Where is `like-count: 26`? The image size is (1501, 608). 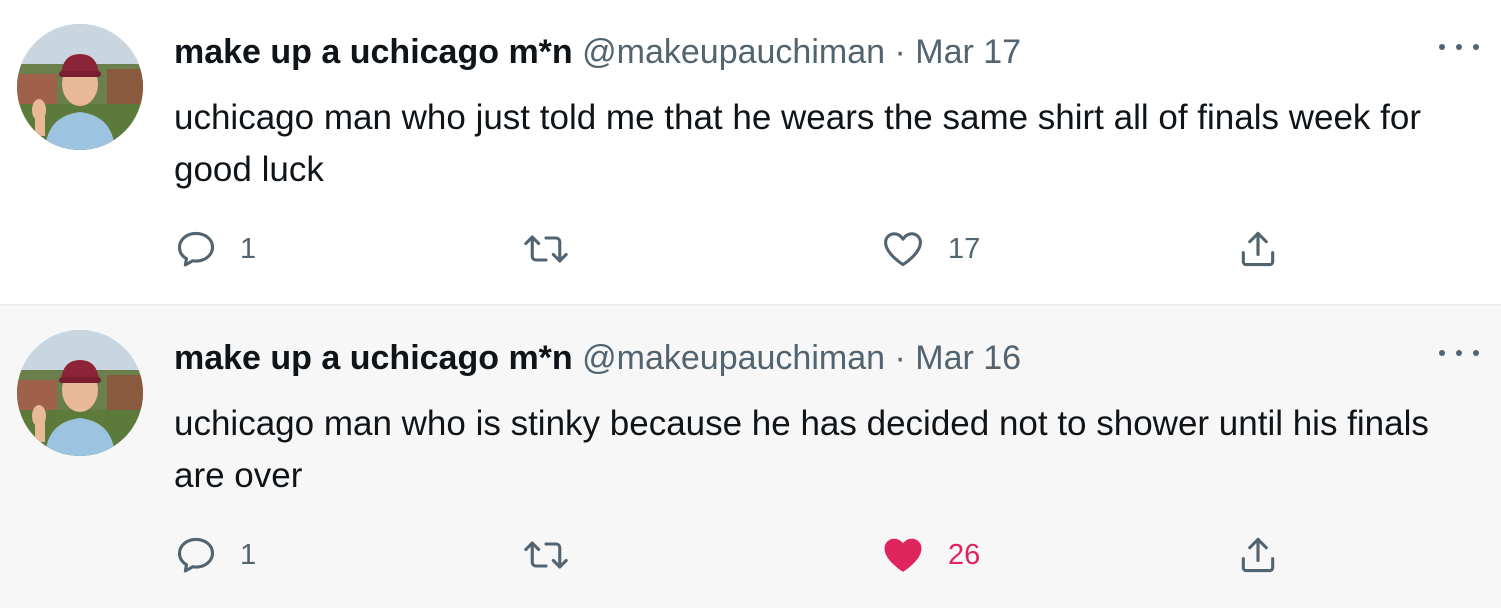
like-count: 26 is located at coordinates (964, 554).